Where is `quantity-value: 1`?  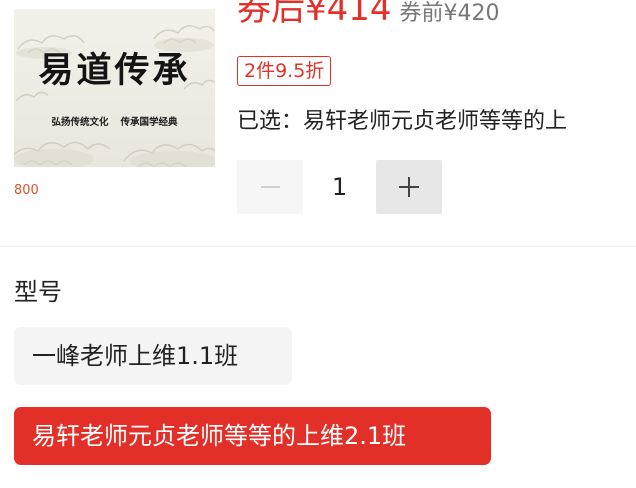 quantity-value: 1 is located at coordinates (339, 187).